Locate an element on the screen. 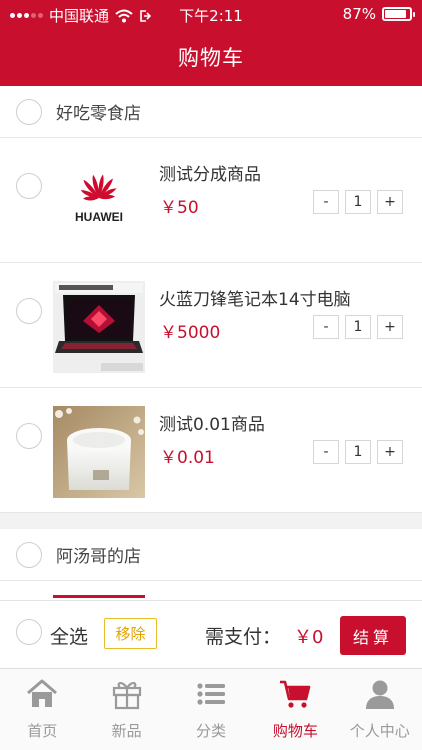 The height and width of the screenshot is (750, 422). status-bar: 中国联通 下午2:11 87% is located at coordinates (211, 14).